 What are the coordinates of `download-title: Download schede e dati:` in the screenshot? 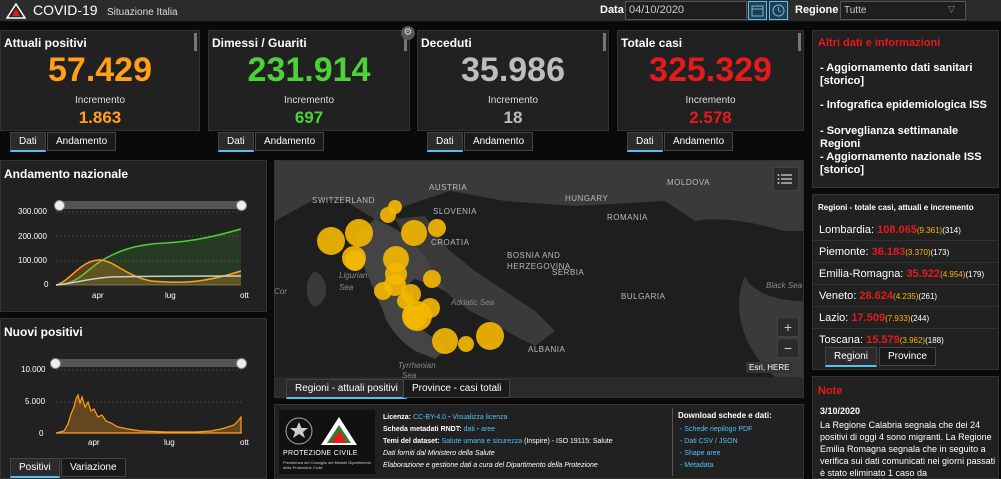 It's located at (725, 415).